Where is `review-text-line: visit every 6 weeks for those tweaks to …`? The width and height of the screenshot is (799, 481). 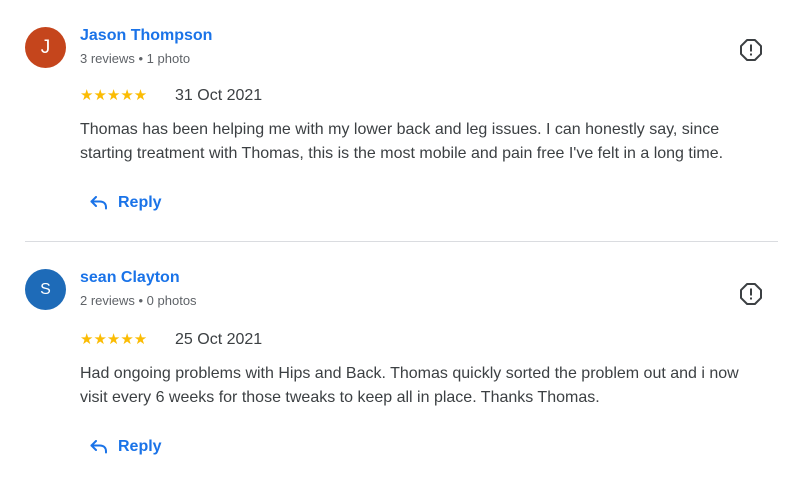 review-text-line: visit every 6 weeks for those tweaks to … is located at coordinates (340, 397).